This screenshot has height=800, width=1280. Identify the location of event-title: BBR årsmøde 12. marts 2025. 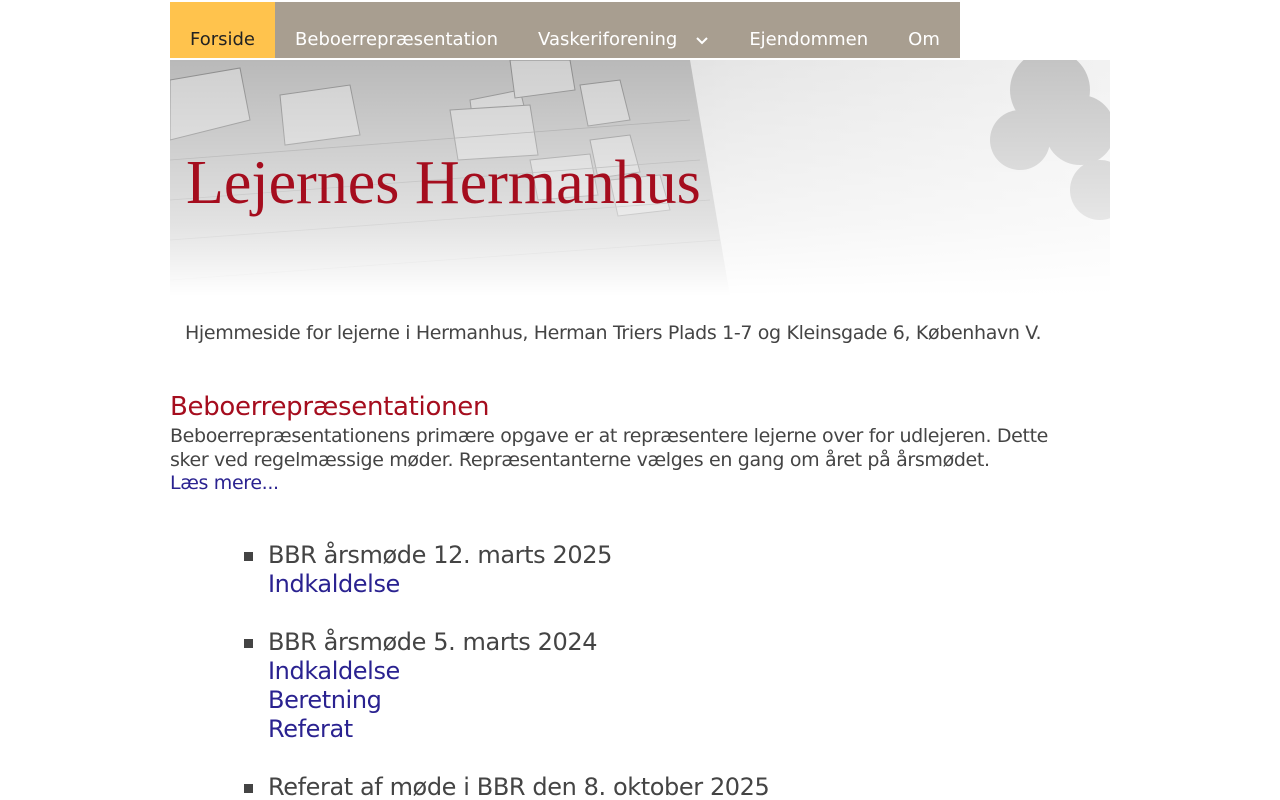
(440, 555).